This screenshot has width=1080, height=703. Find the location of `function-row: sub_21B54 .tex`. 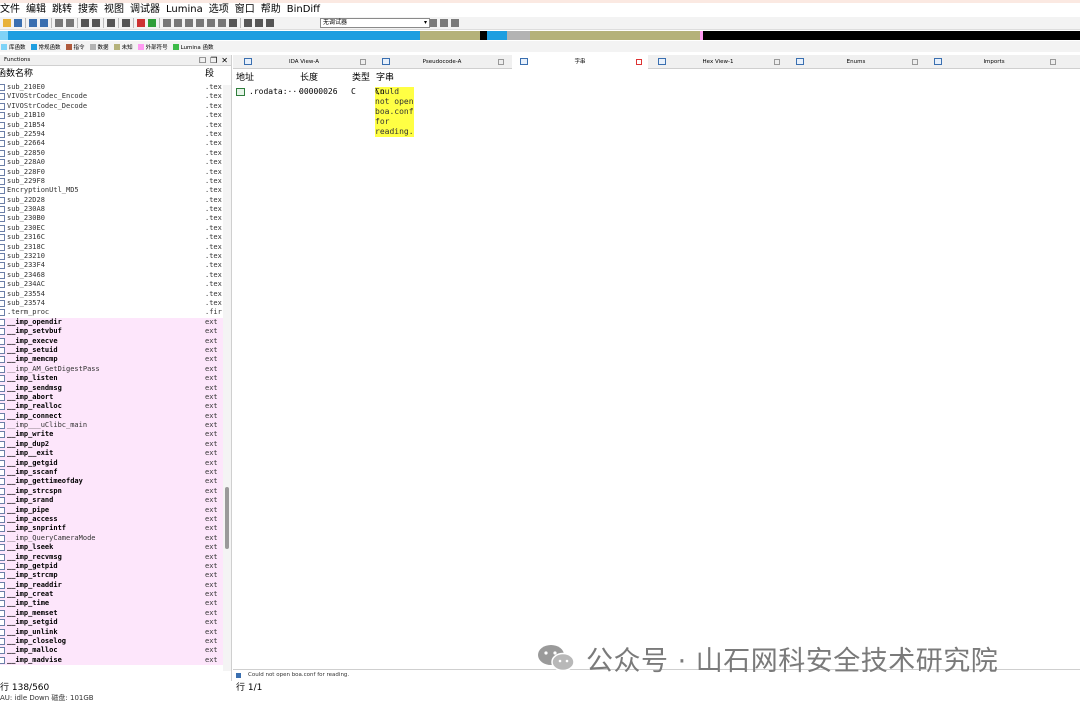

function-row: sub_21B54 .tex is located at coordinates (115, 125).